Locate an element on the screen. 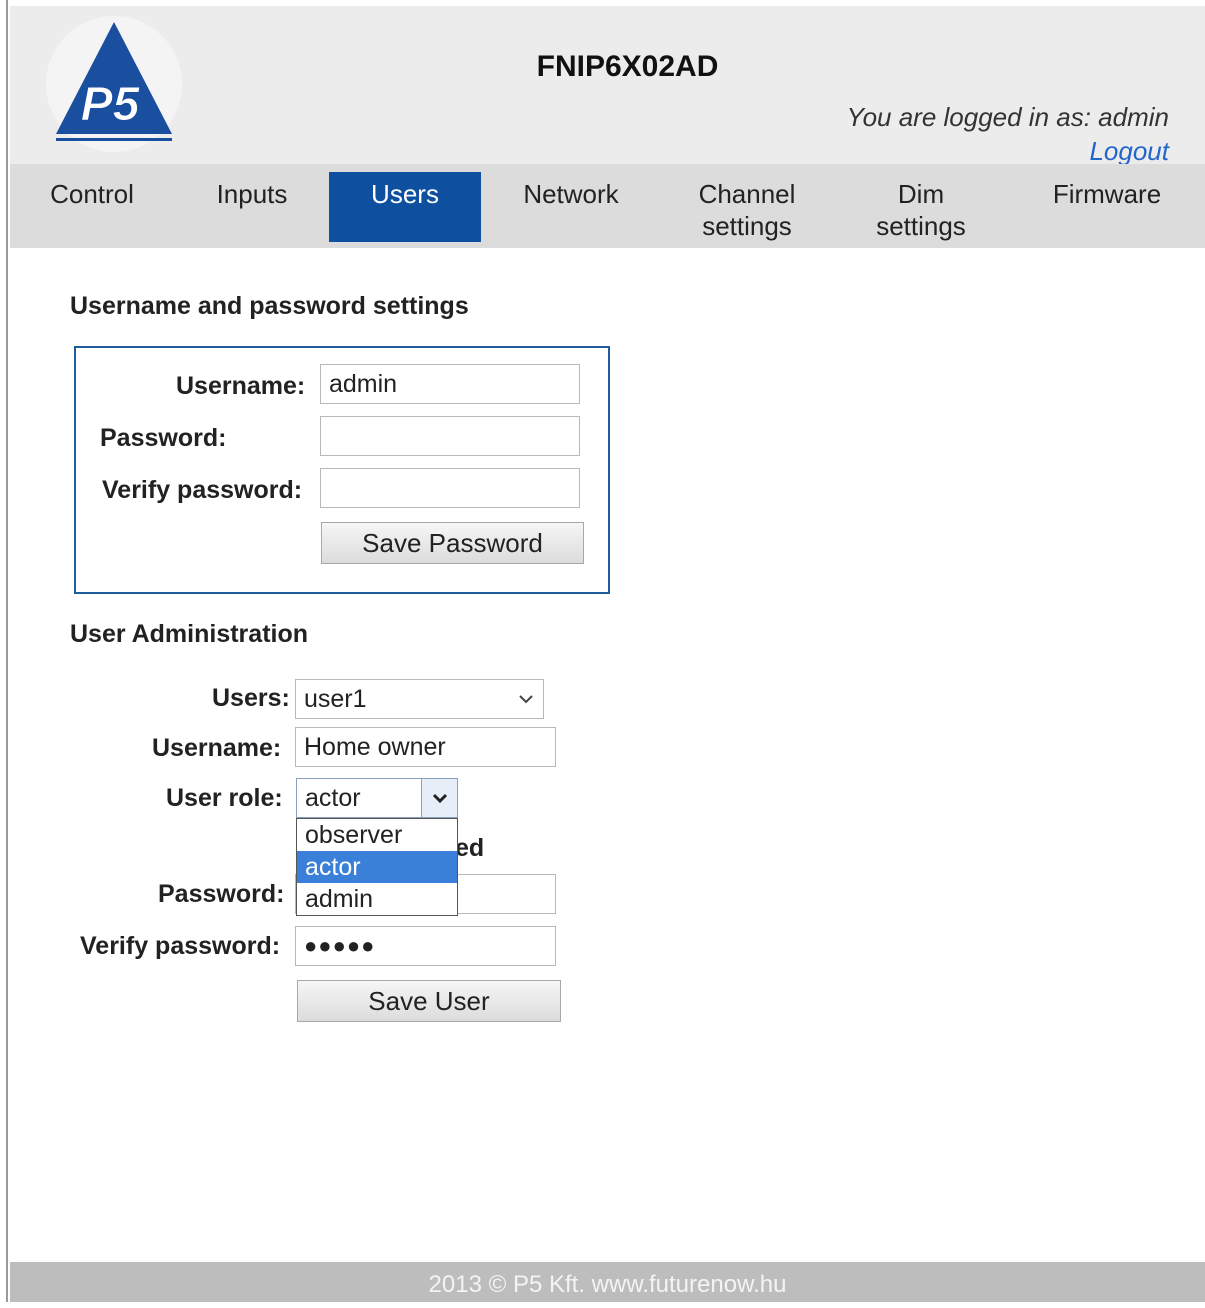  users-label: Users: is located at coordinates (251, 698).